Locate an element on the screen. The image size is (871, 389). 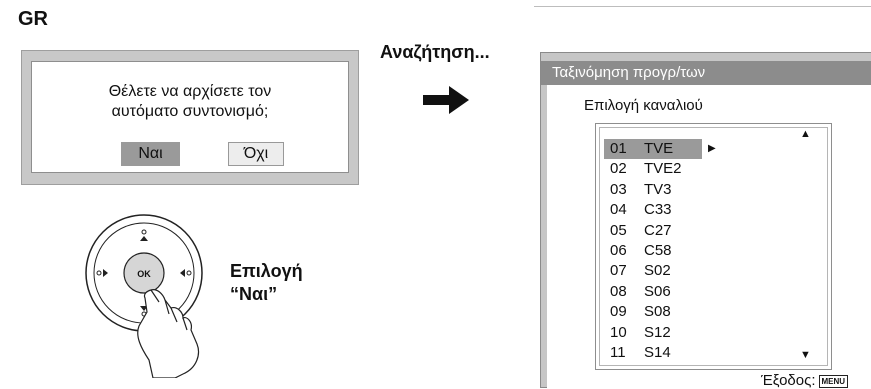
channel-number: 07 is located at coordinates (618, 271).